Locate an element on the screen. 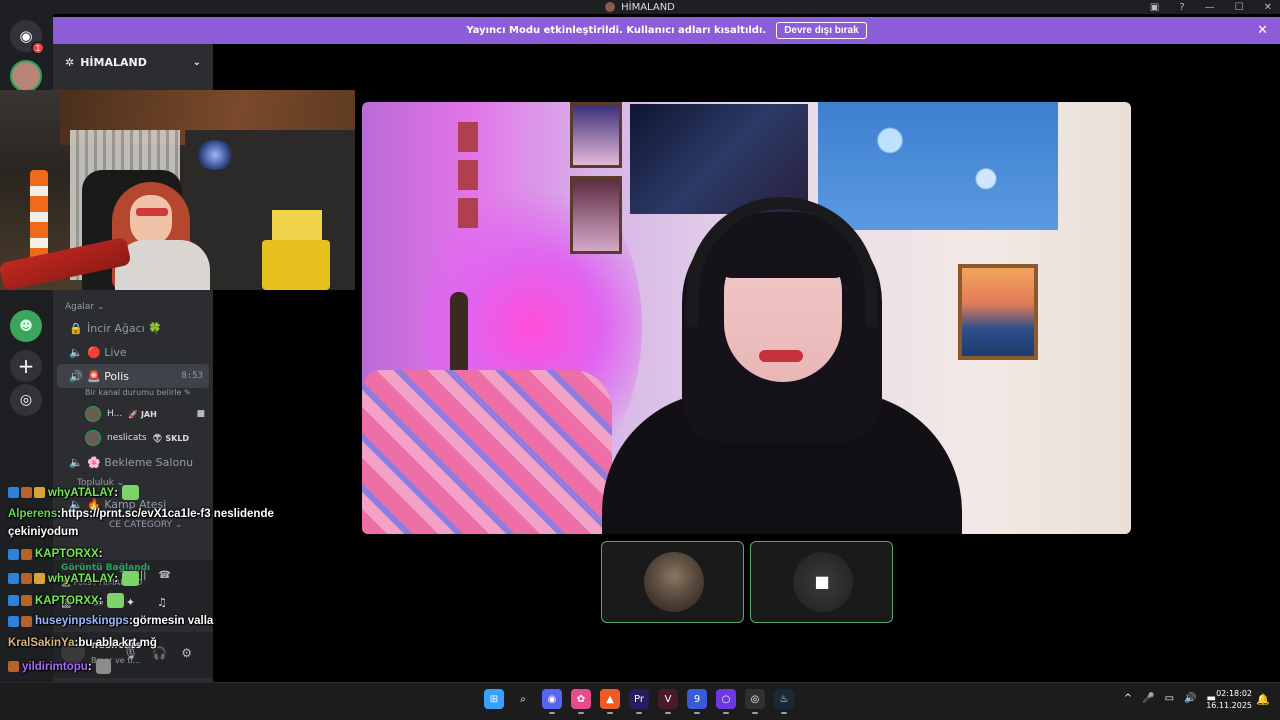 The width and height of the screenshot is (1280, 720). notification-badge: 1 is located at coordinates (38, 48).